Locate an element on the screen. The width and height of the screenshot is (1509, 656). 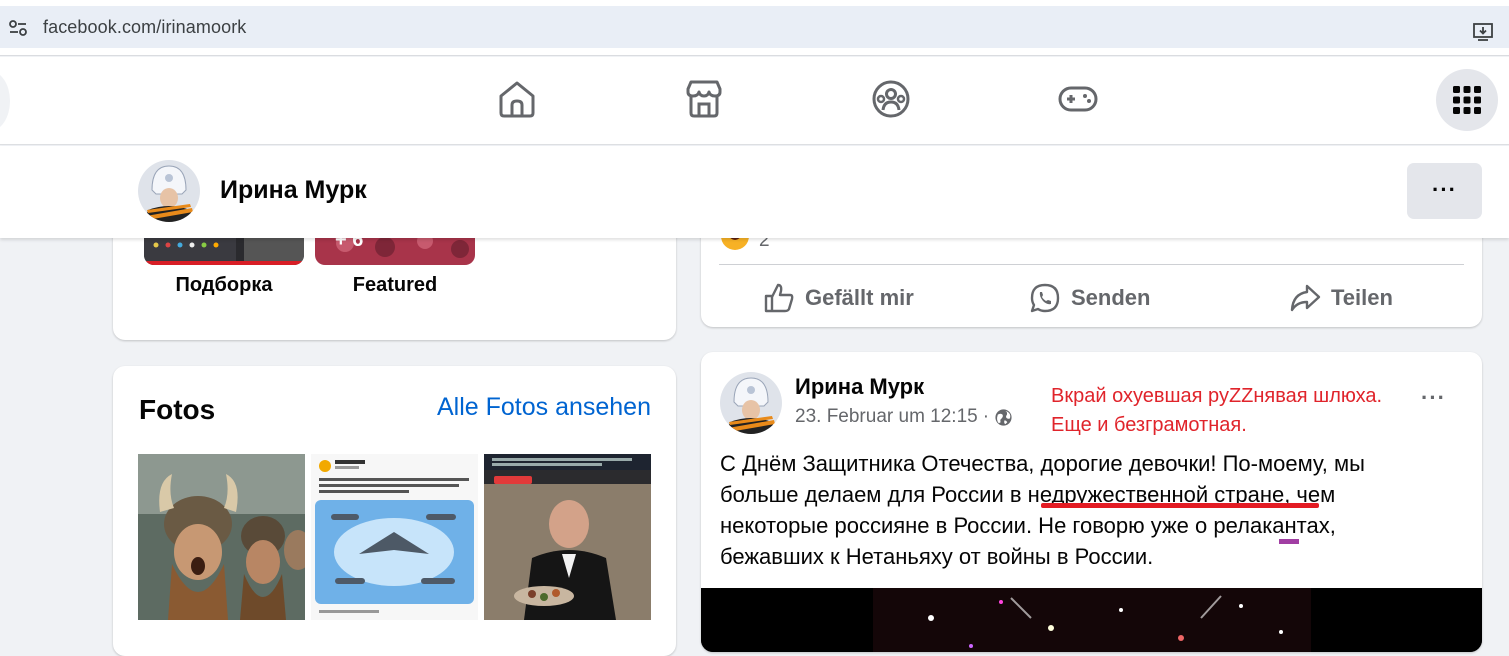
install-app-icon is located at coordinates (1483, 32).